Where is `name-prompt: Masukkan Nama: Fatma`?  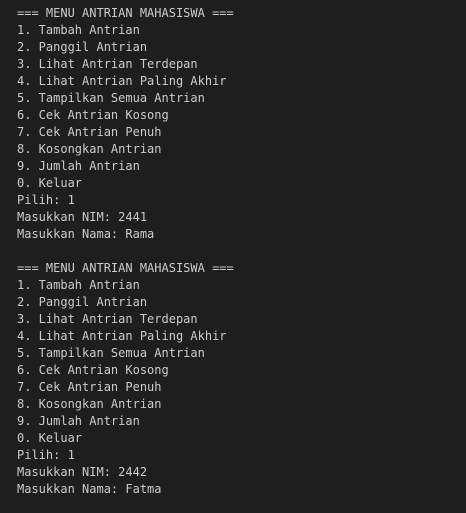
name-prompt: Masukkan Nama: Fatma is located at coordinates (89, 489).